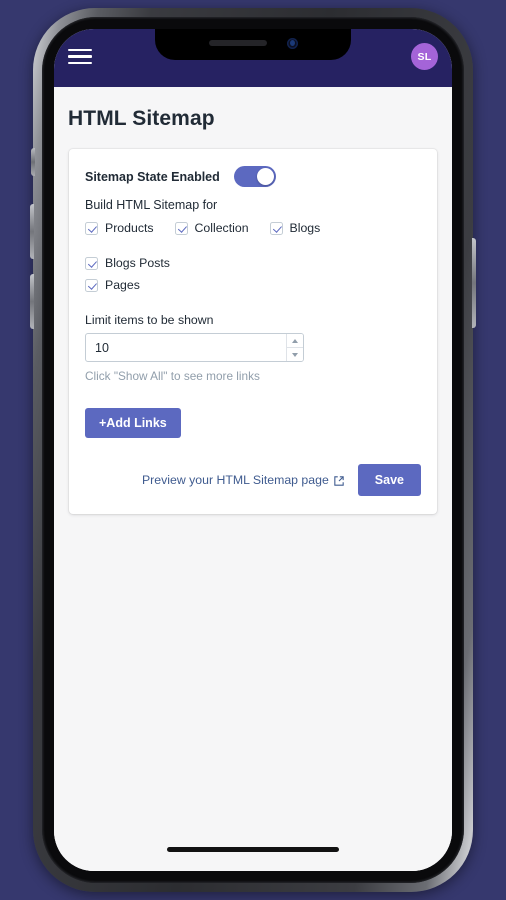 The width and height of the screenshot is (506, 900). Describe the element at coordinates (133, 423) in the screenshot. I see `add-links-button: +Add Links` at that location.